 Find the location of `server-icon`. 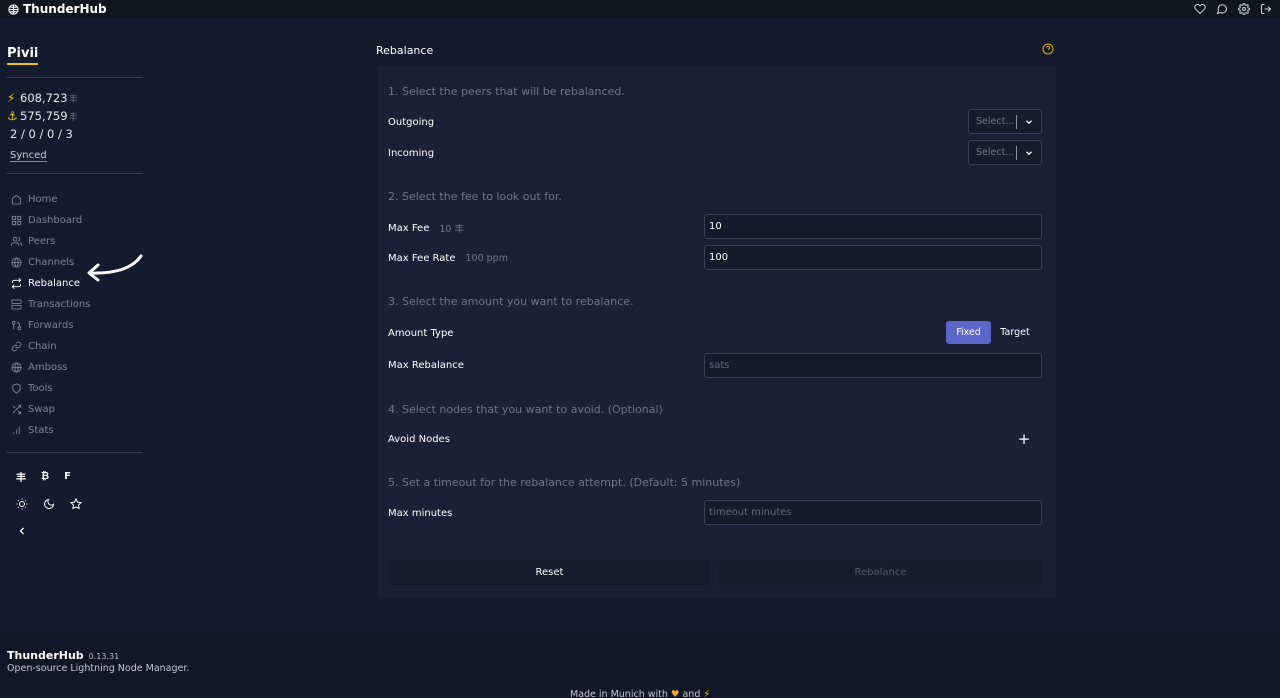

server-icon is located at coordinates (16, 304).